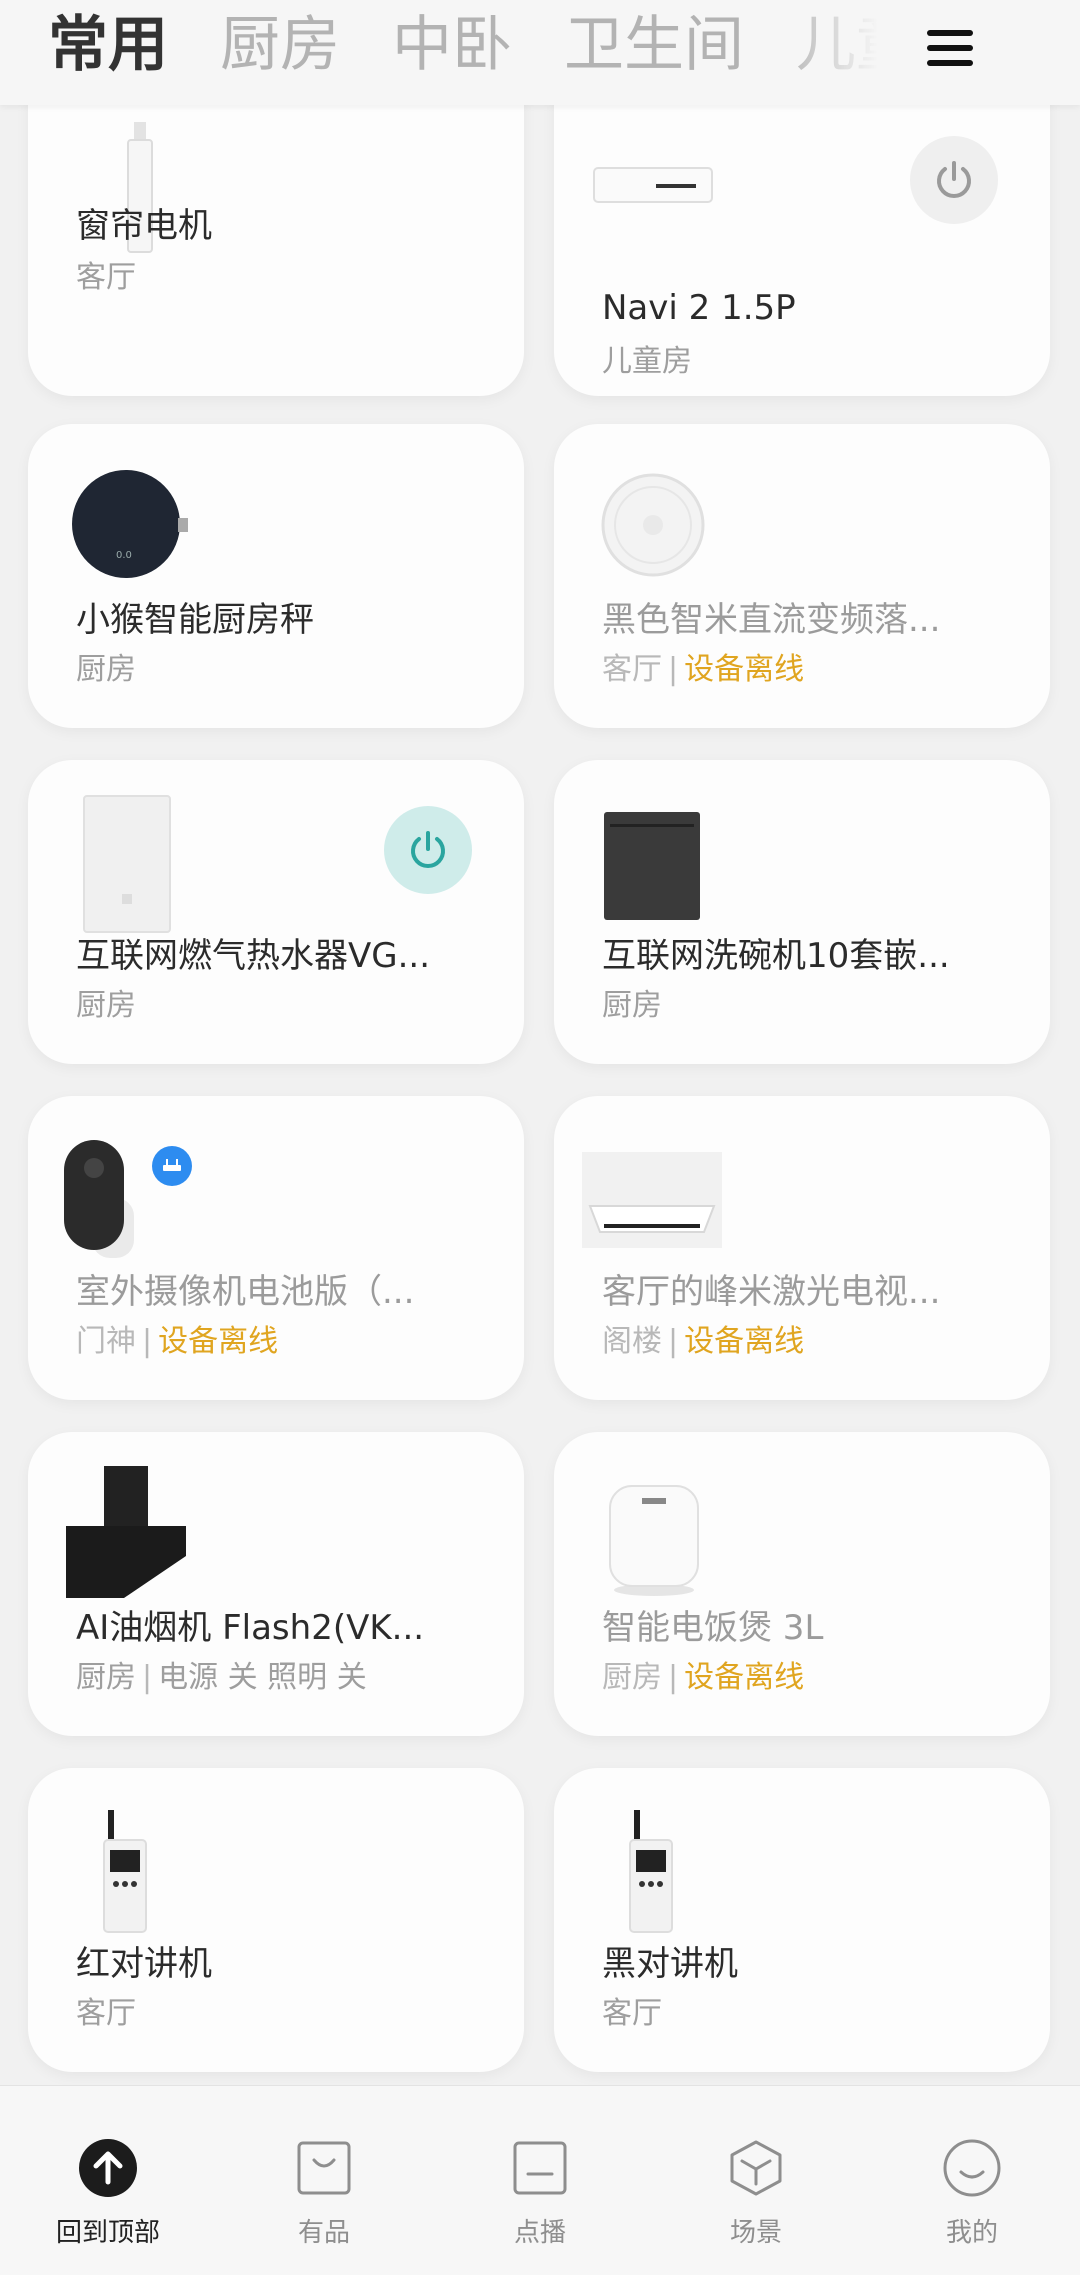 This screenshot has height=2275, width=1080. Describe the element at coordinates (699, 308) in the screenshot. I see `device-name: Navi 2 1.5P` at that location.